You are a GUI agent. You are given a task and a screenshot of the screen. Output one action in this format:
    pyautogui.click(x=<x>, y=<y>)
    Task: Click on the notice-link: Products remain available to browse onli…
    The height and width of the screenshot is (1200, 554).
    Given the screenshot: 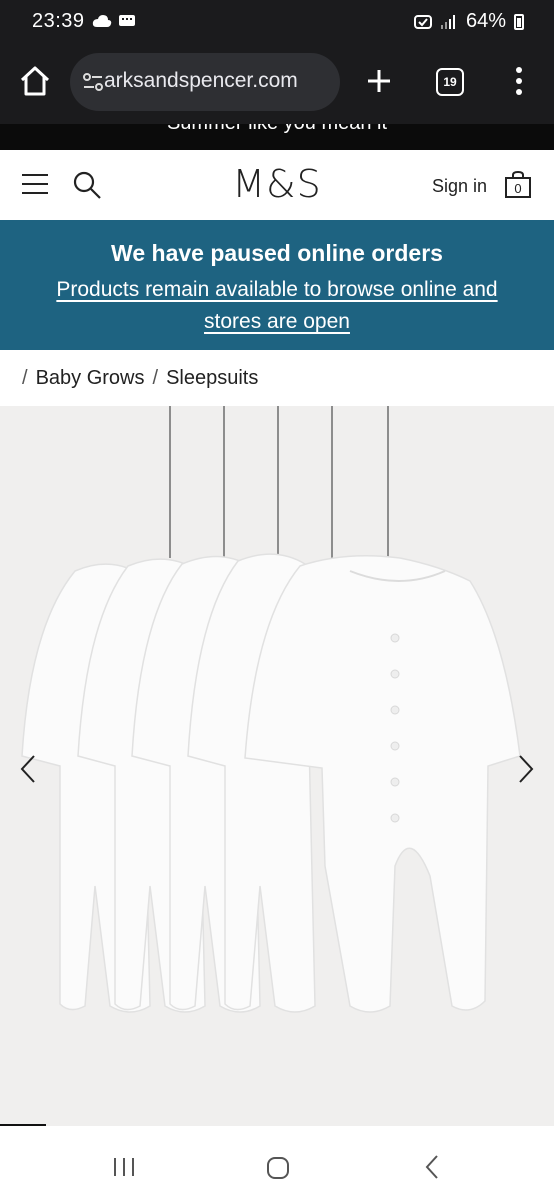 What is the action you would take?
    pyautogui.click(x=277, y=306)
    